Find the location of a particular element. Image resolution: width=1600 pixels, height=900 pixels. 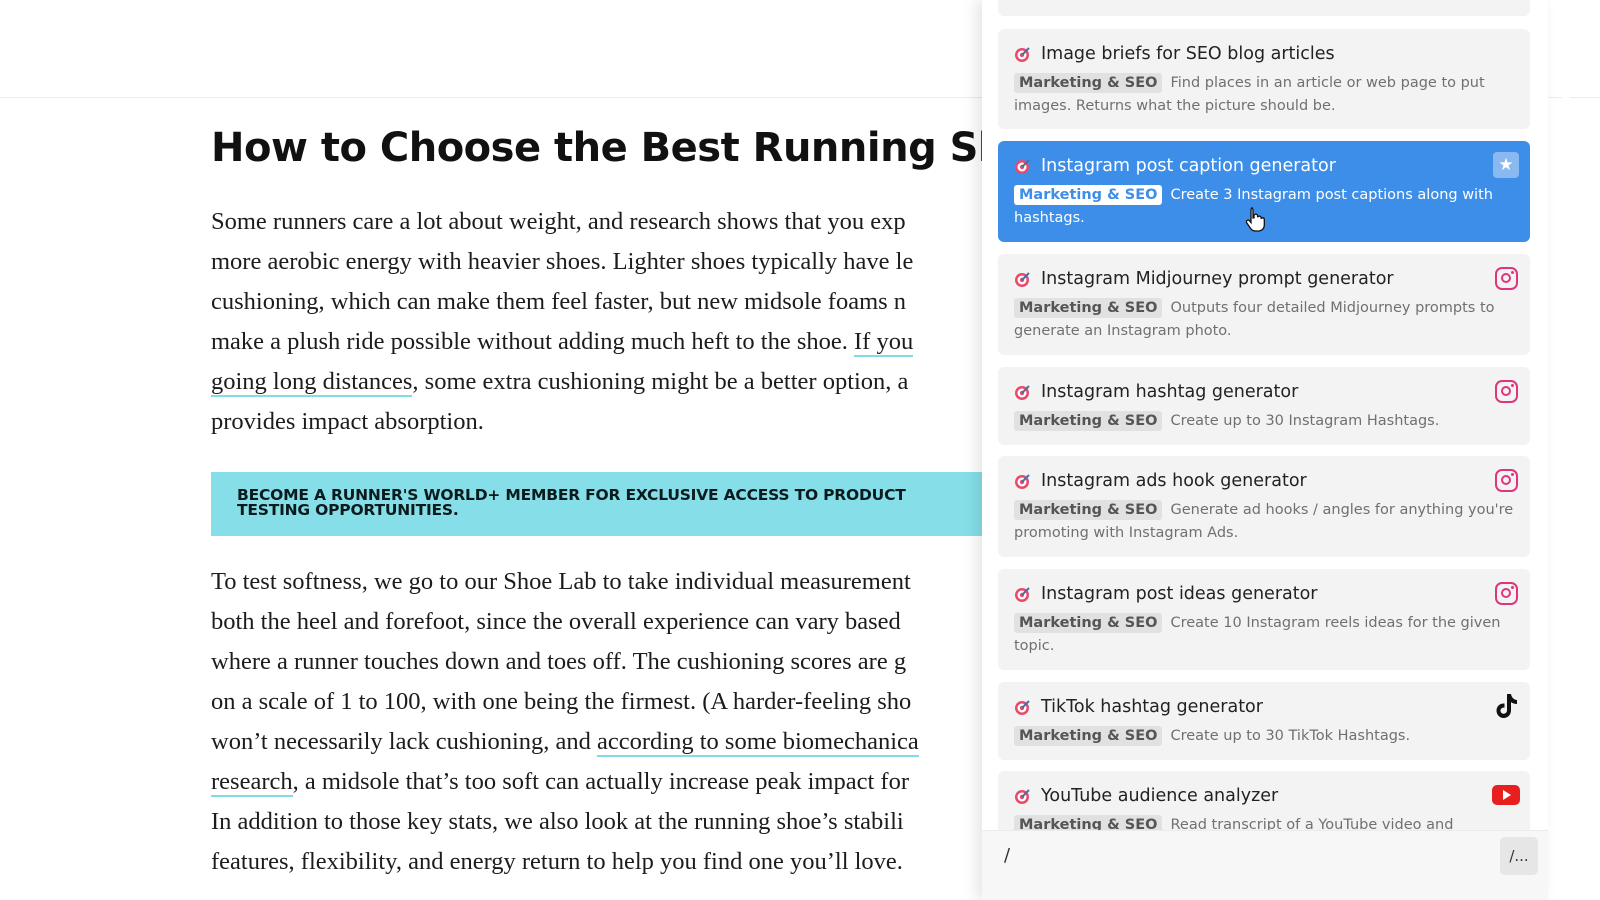

scrollbar is located at coordinates (1566, 450).